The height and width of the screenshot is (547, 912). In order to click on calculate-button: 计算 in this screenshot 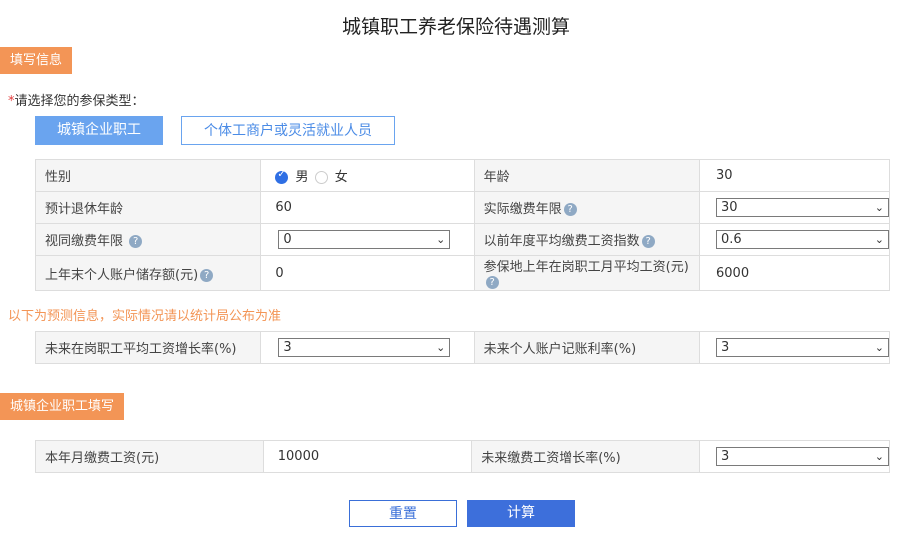, I will do `click(521, 513)`.